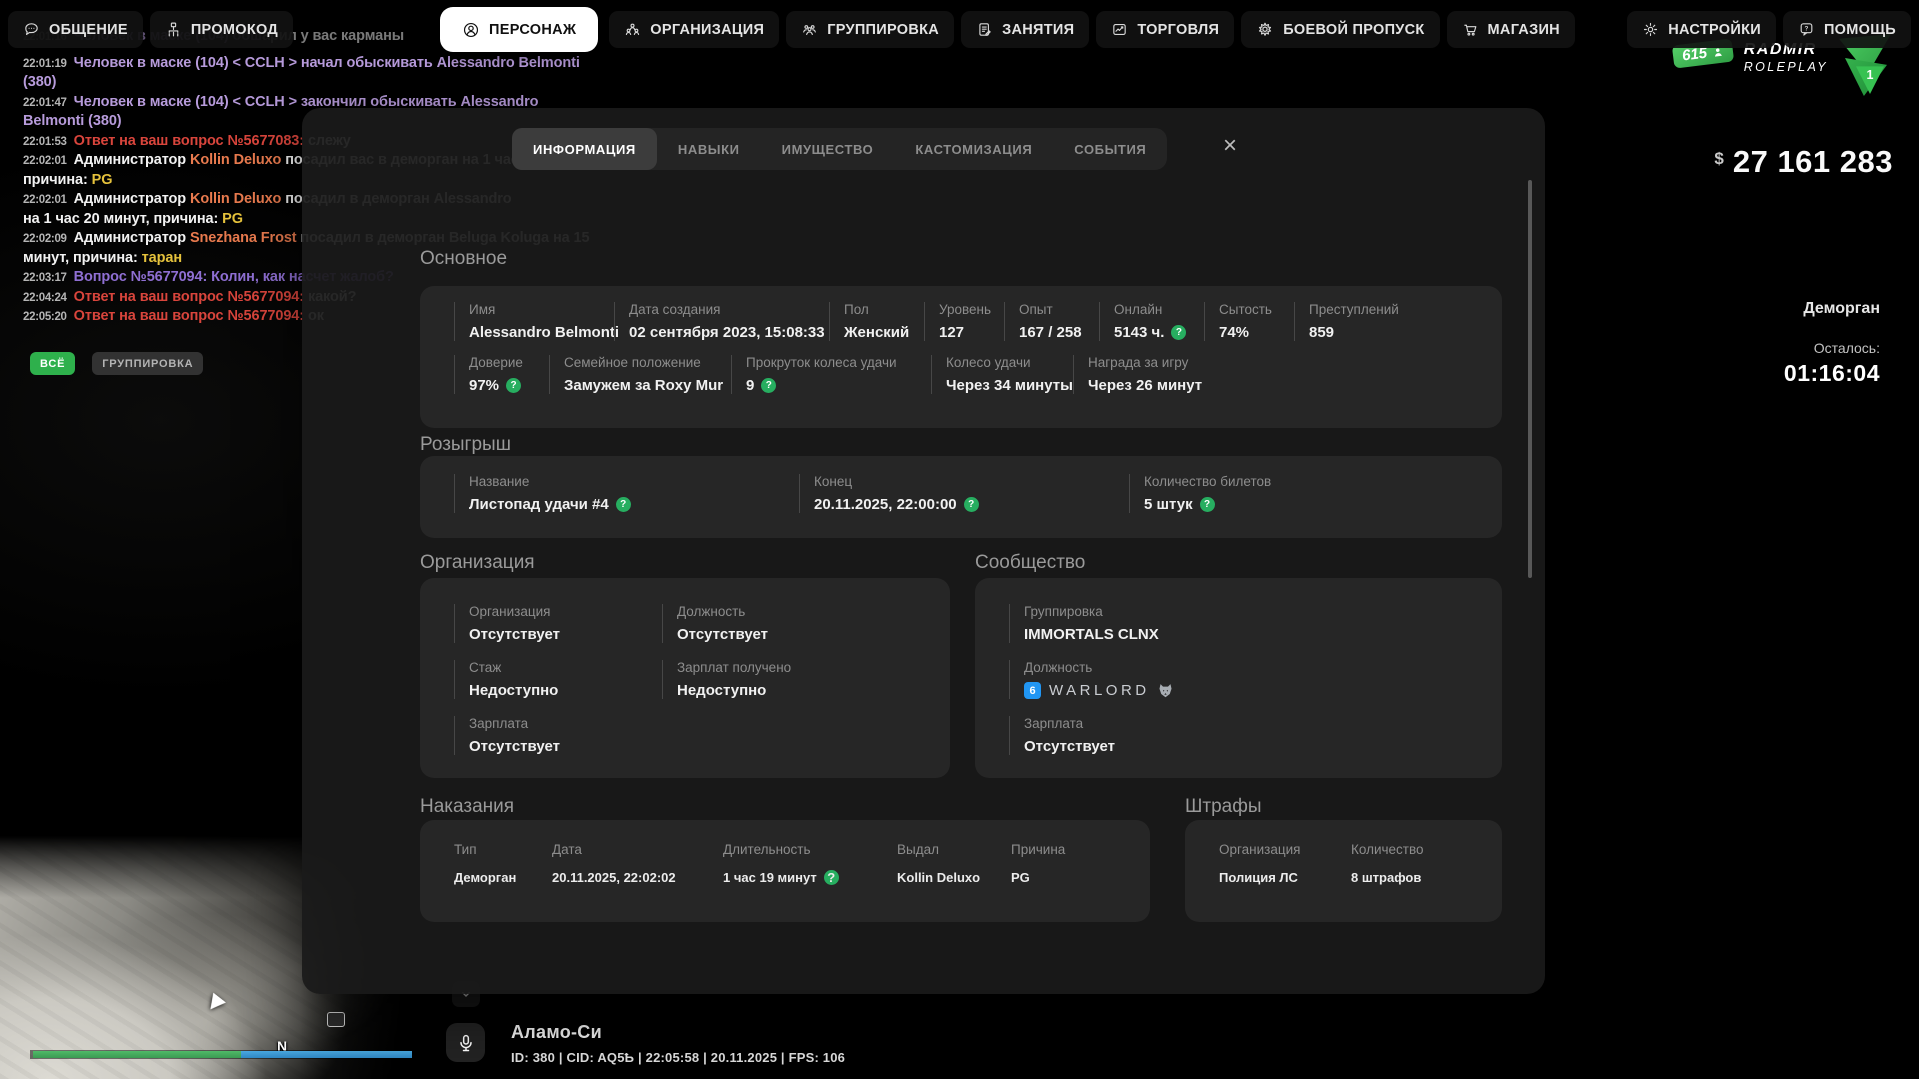 This screenshot has width=1919, height=1079. Describe the element at coordinates (711, 611) in the screenshot. I see `stat-label: Должность` at that location.